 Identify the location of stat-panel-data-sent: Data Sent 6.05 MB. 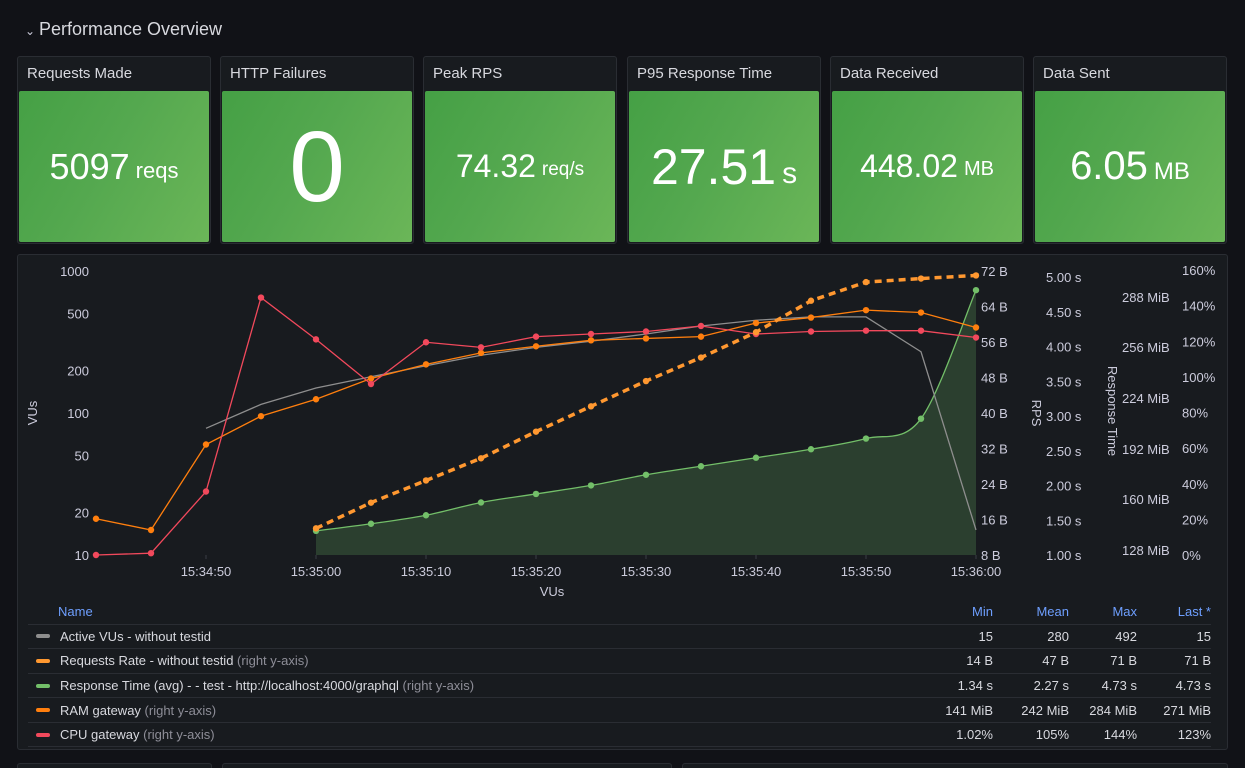
(1130, 150).